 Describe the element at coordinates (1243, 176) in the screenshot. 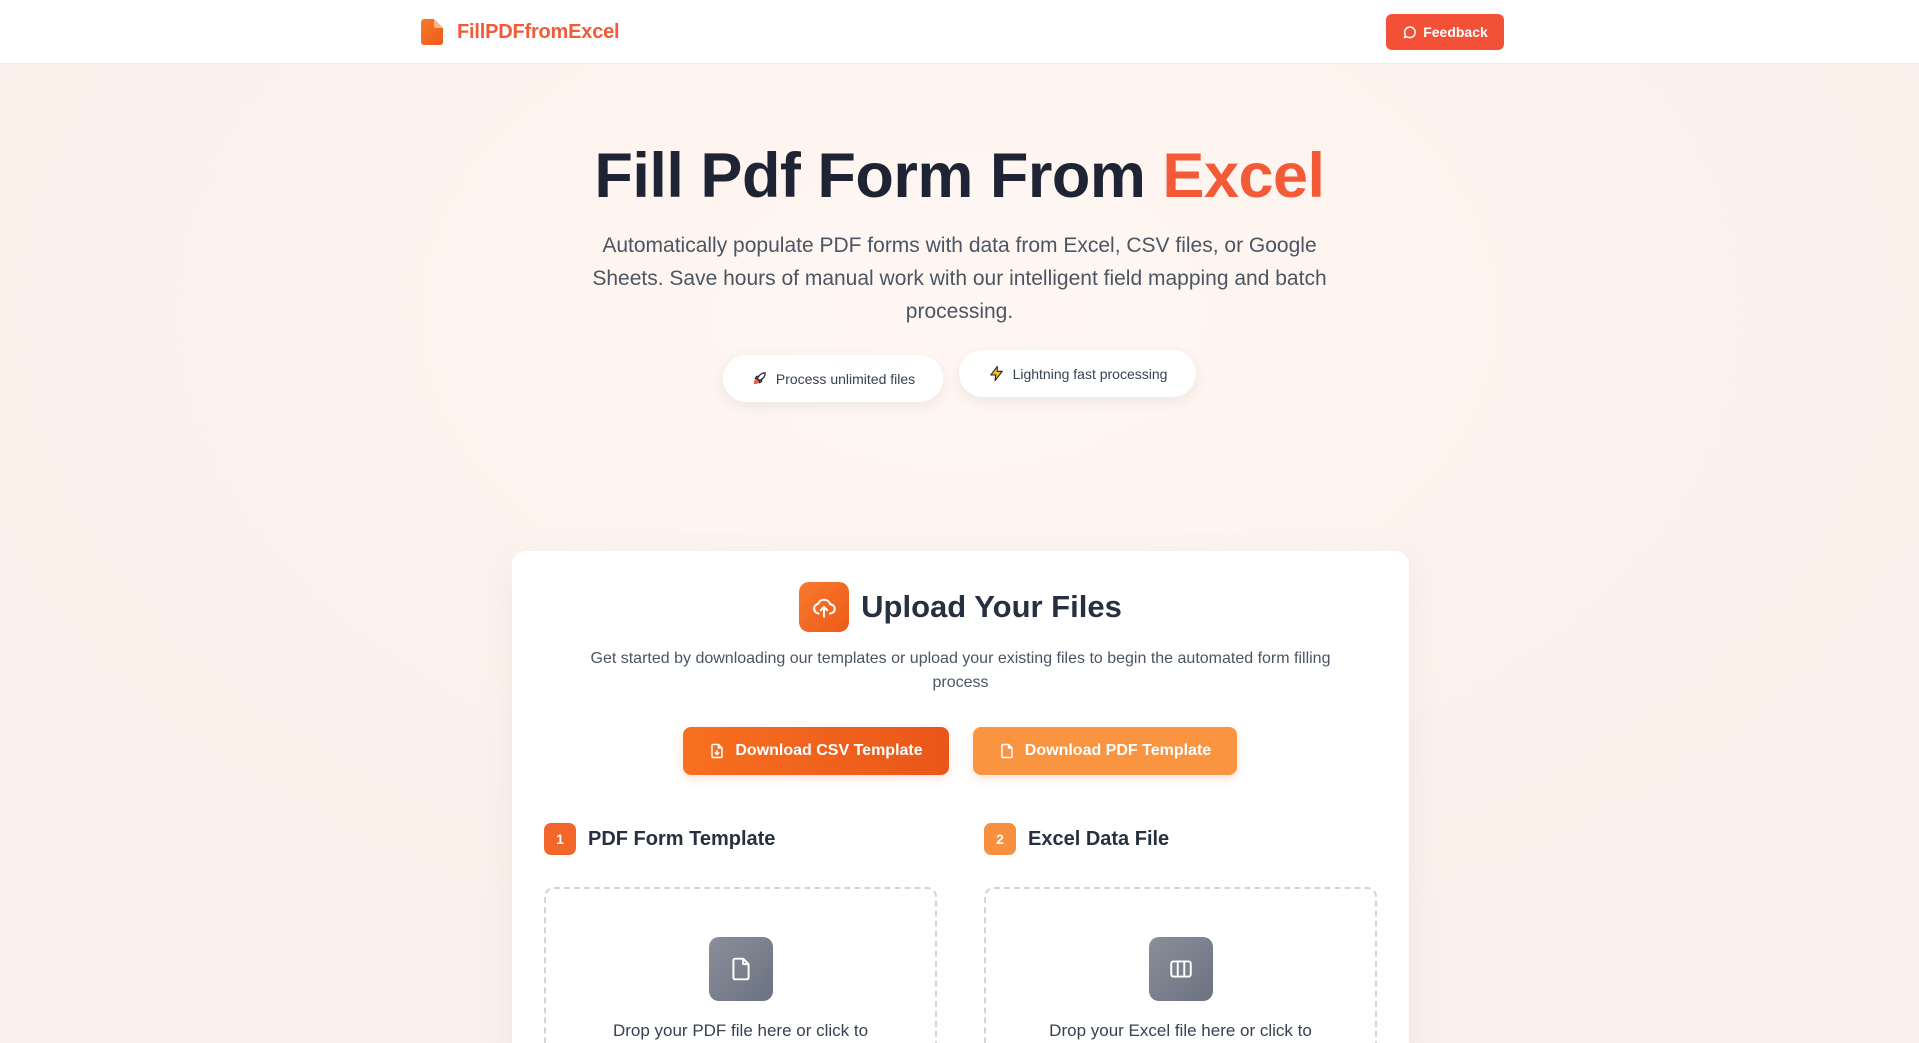

I see `hero-title-accent: Excel` at that location.